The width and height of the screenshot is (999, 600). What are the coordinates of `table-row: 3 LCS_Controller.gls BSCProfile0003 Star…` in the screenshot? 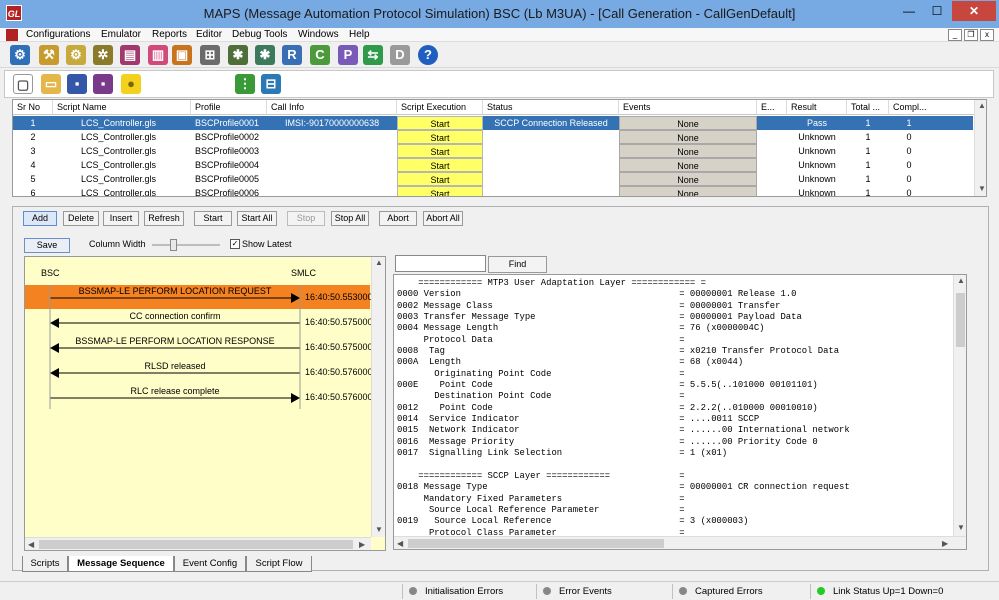 It's located at (493, 151).